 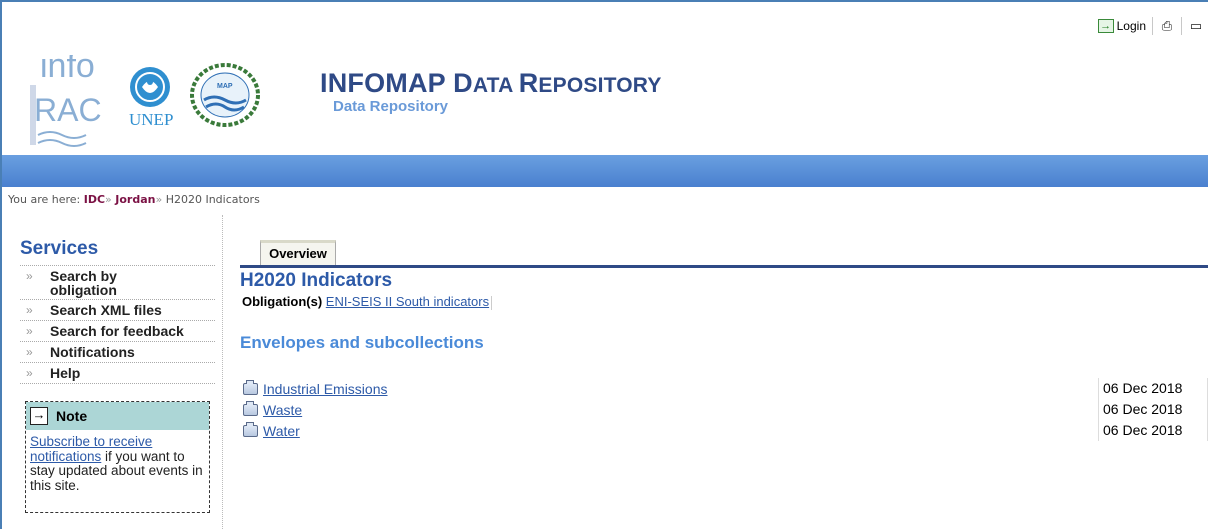 I want to click on breadcrumb-link-jordan: Jordan, so click(x=135, y=199).